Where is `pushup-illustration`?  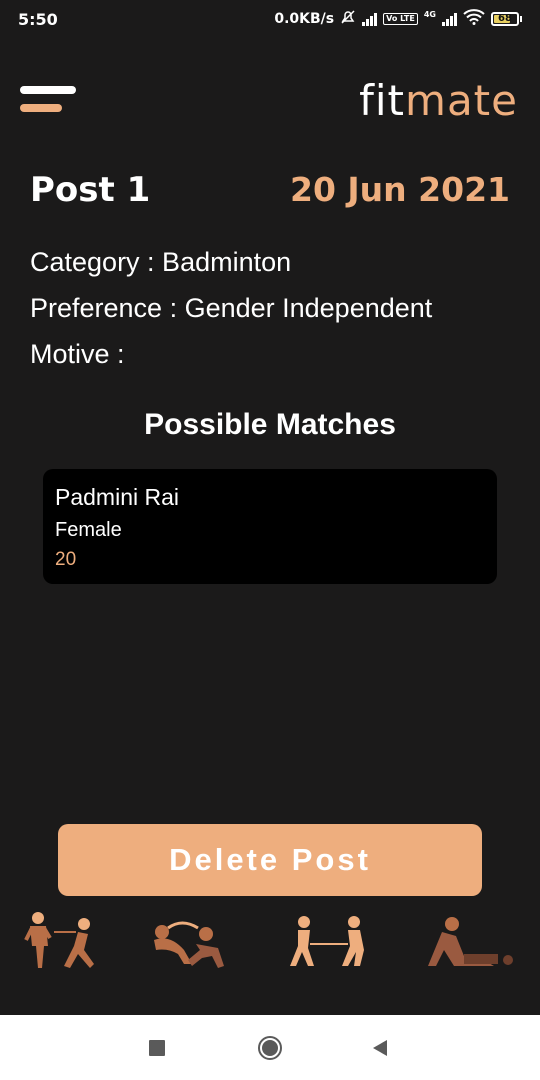
pushup-illustration is located at coordinates (470, 941).